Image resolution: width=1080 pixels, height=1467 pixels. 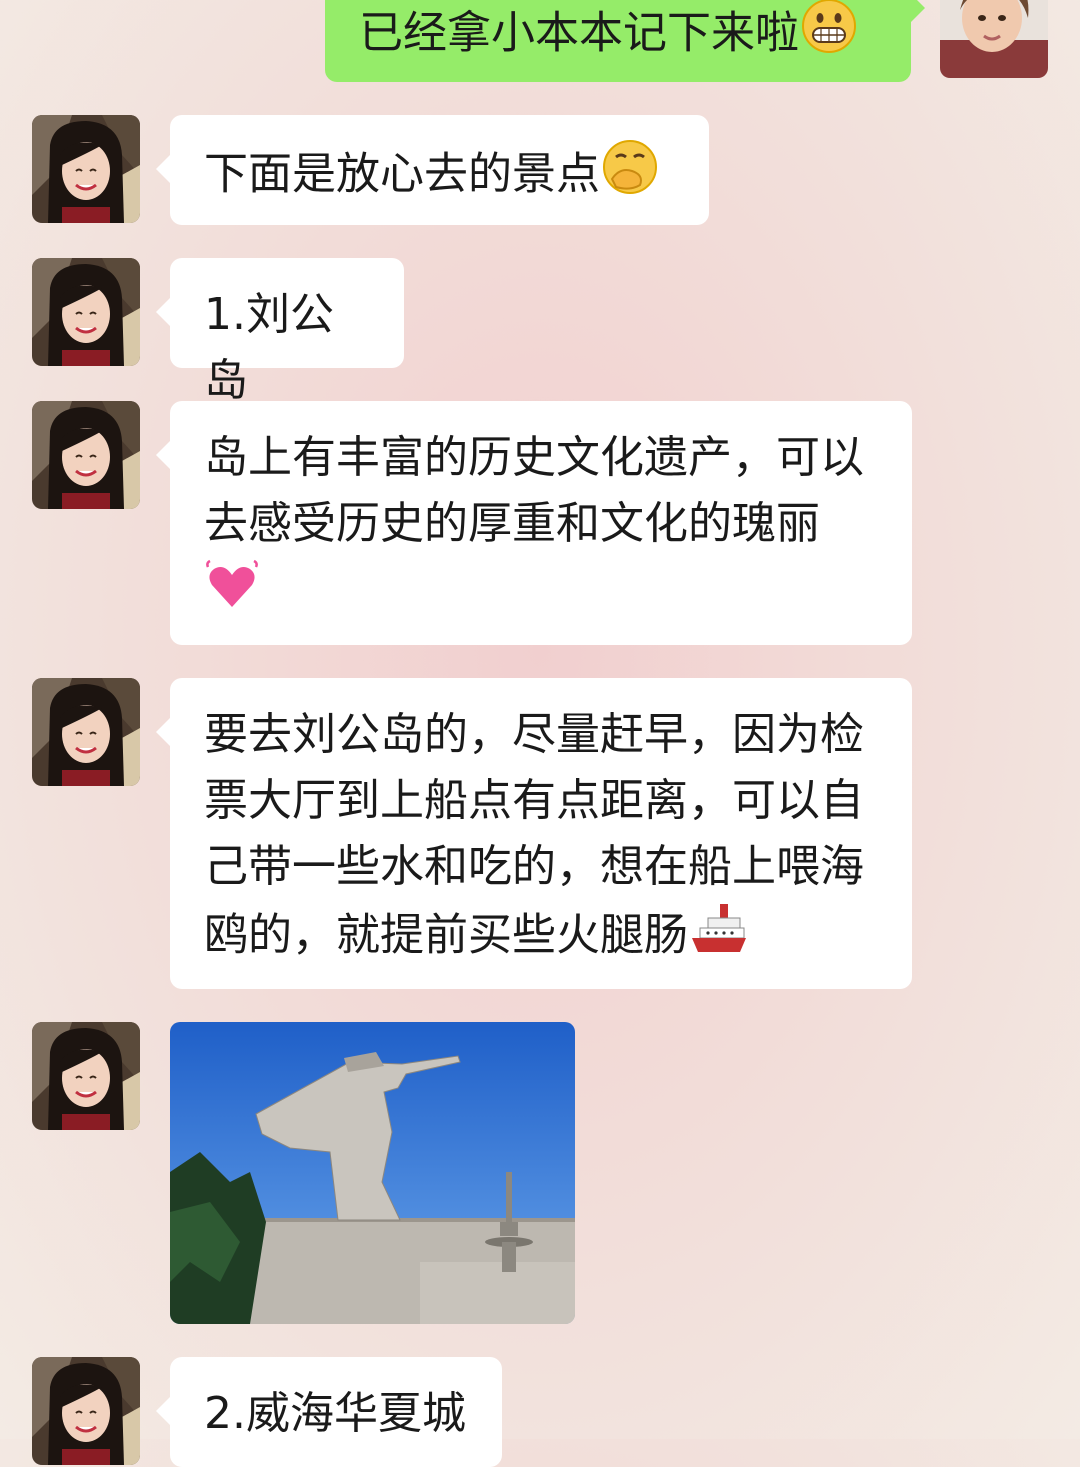 I want to click on received-message-bubble: 下面是放心去的景点, so click(x=432, y=170).